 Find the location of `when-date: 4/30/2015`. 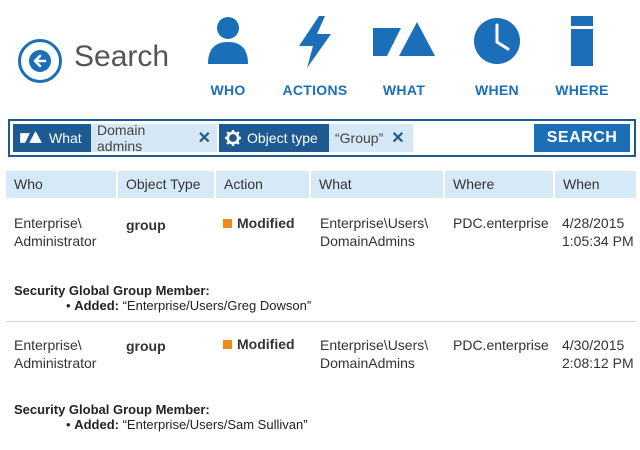

when-date: 4/30/2015 is located at coordinates (593, 345).